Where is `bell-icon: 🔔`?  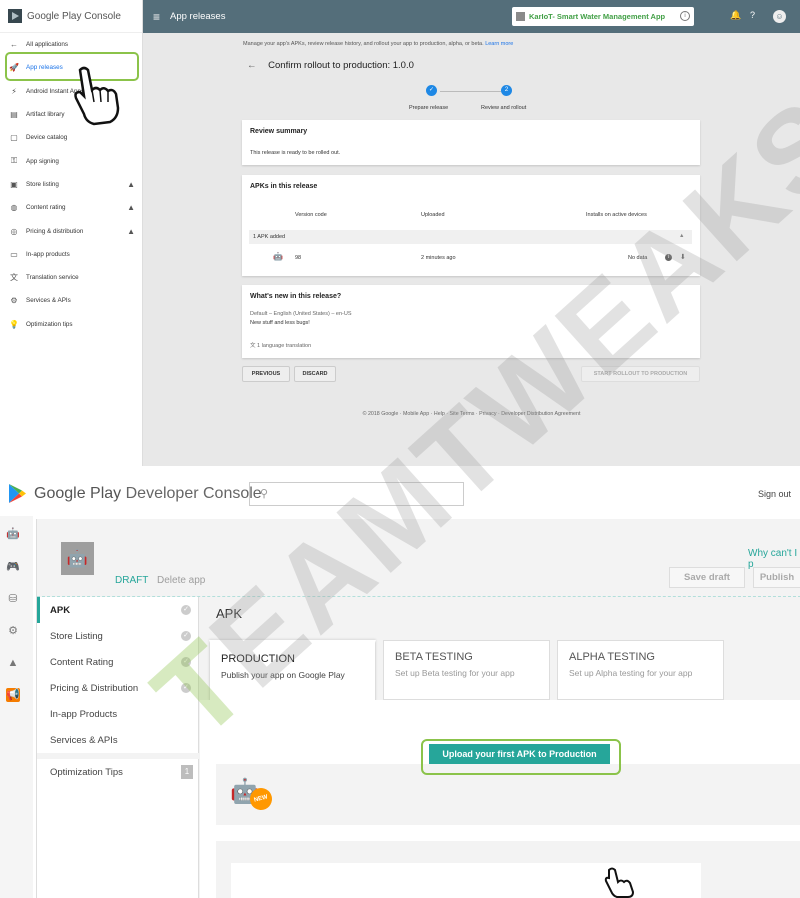
bell-icon: 🔔 is located at coordinates (735, 15).